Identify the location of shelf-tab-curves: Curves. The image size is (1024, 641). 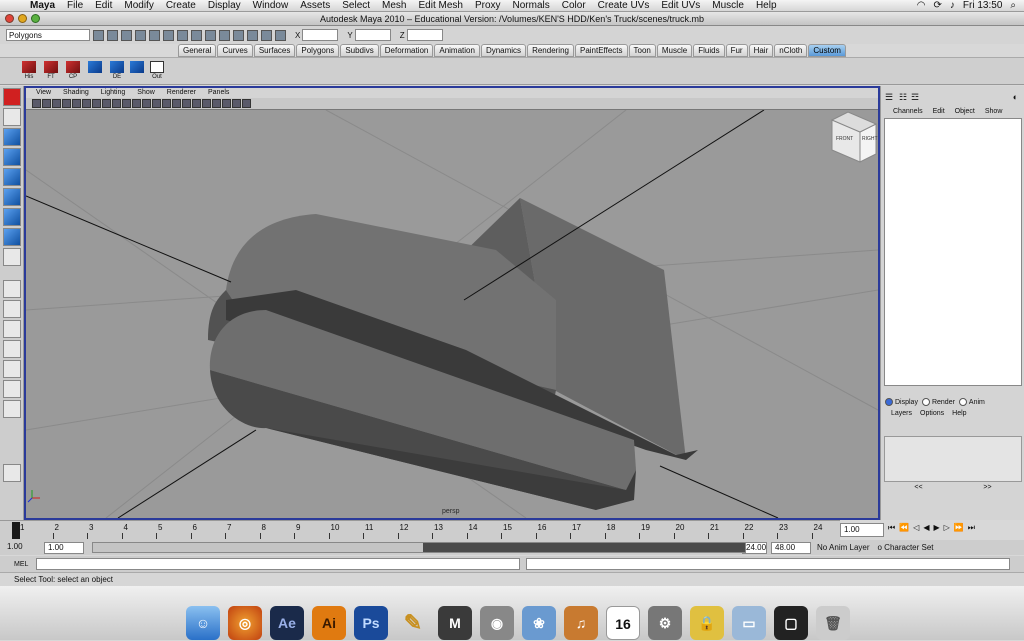
(235, 50).